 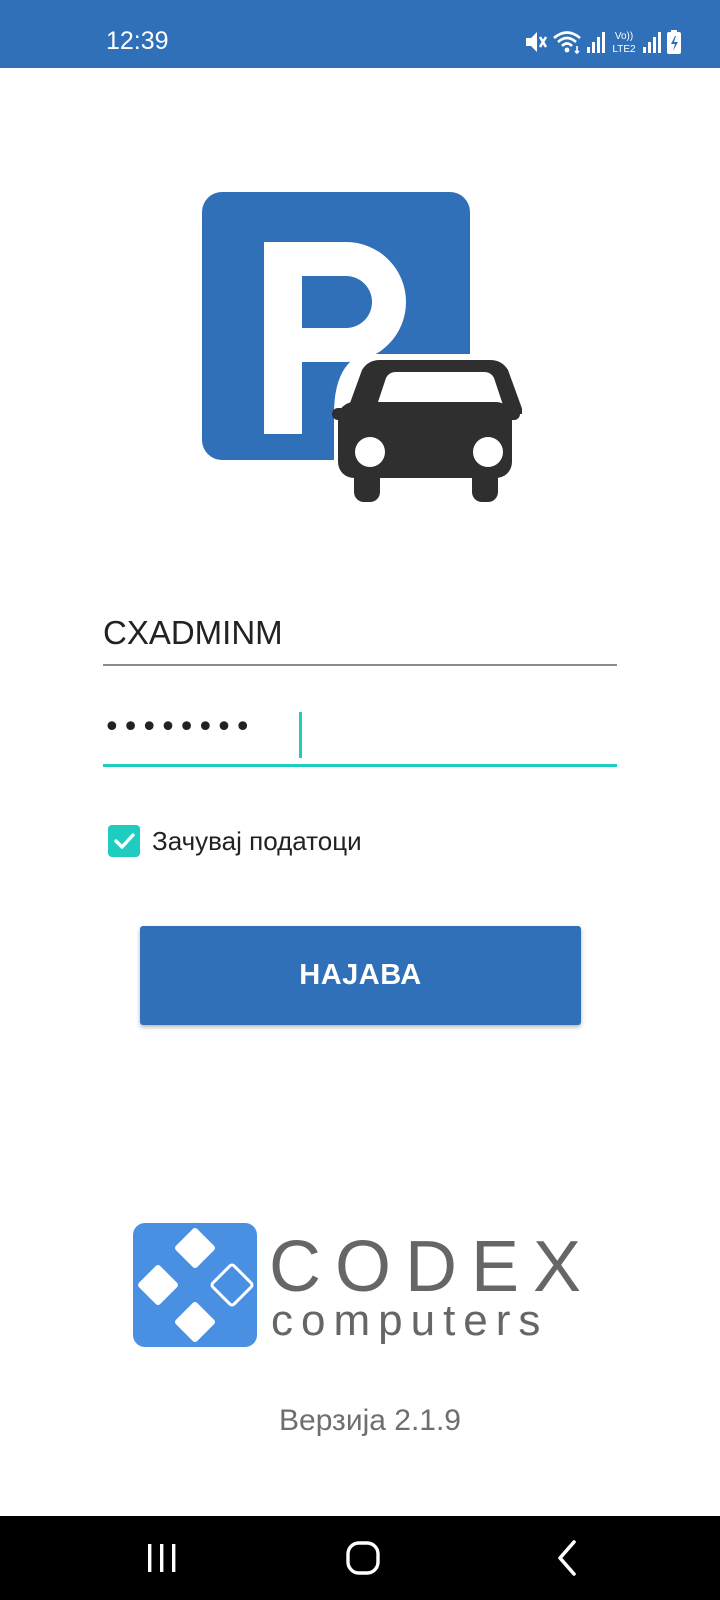 I want to click on codex-wordmark: CODEX, so click(x=431, y=1267).